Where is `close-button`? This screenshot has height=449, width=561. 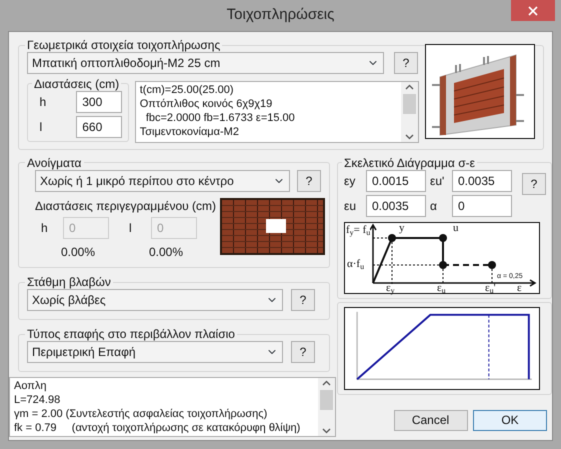 close-button is located at coordinates (533, 10).